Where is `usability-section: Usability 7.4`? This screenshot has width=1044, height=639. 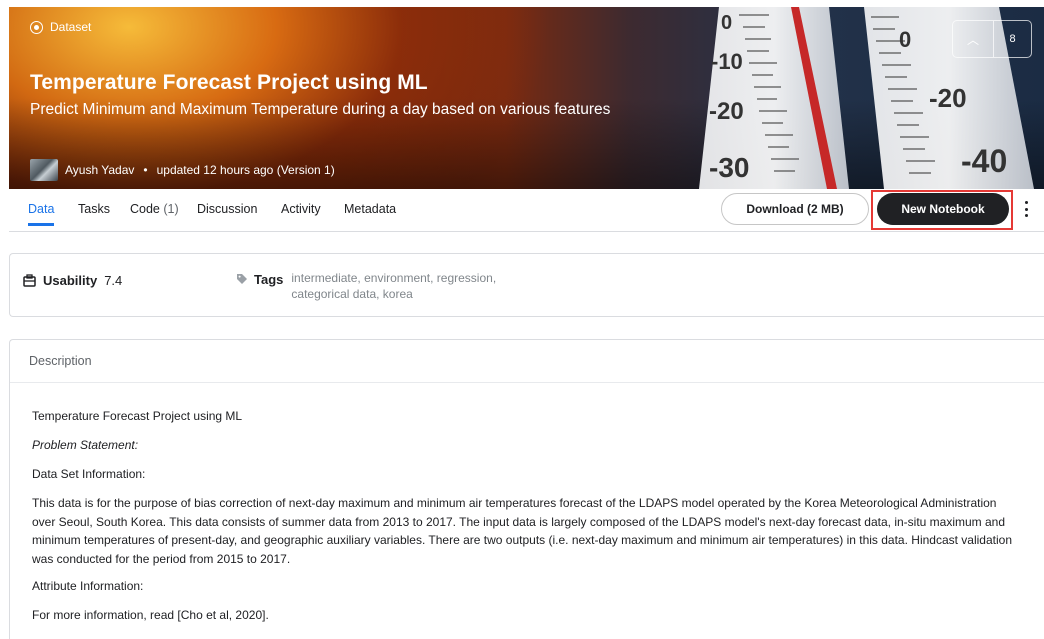
usability-section: Usability 7.4 is located at coordinates (72, 280).